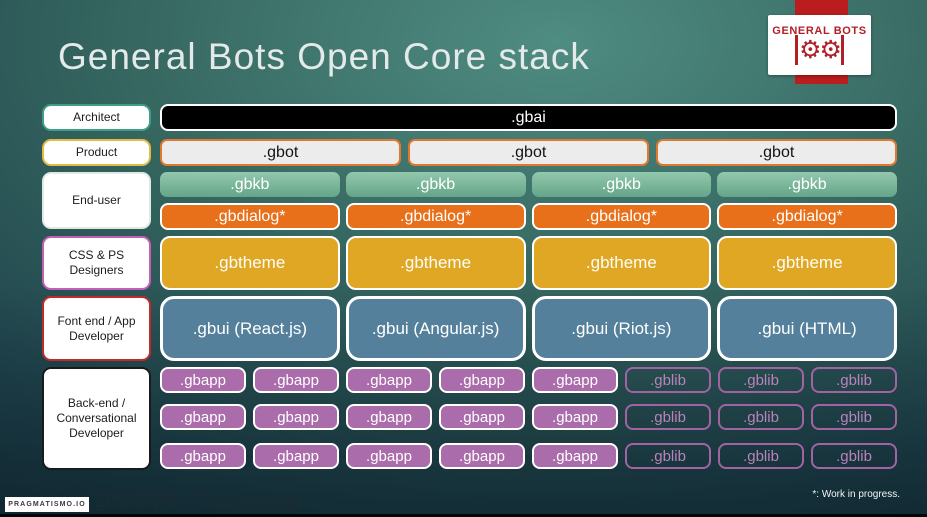 The image size is (927, 517). What do you see at coordinates (196, 499) in the screenshot?
I see `slide-label: 2018Q4 - Corporate` at bounding box center [196, 499].